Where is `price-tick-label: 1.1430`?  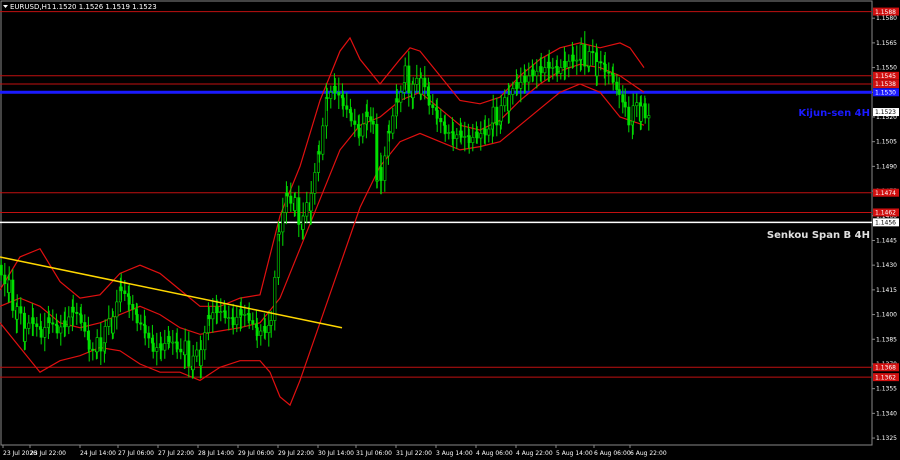 price-tick-label: 1.1430 is located at coordinates (886, 265).